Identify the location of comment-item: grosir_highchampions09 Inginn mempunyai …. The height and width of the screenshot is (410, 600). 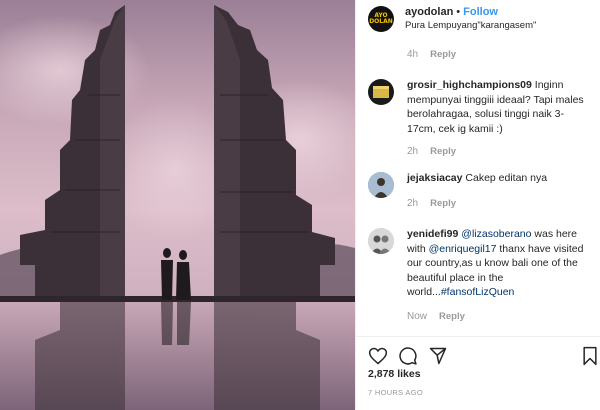
(479, 119).